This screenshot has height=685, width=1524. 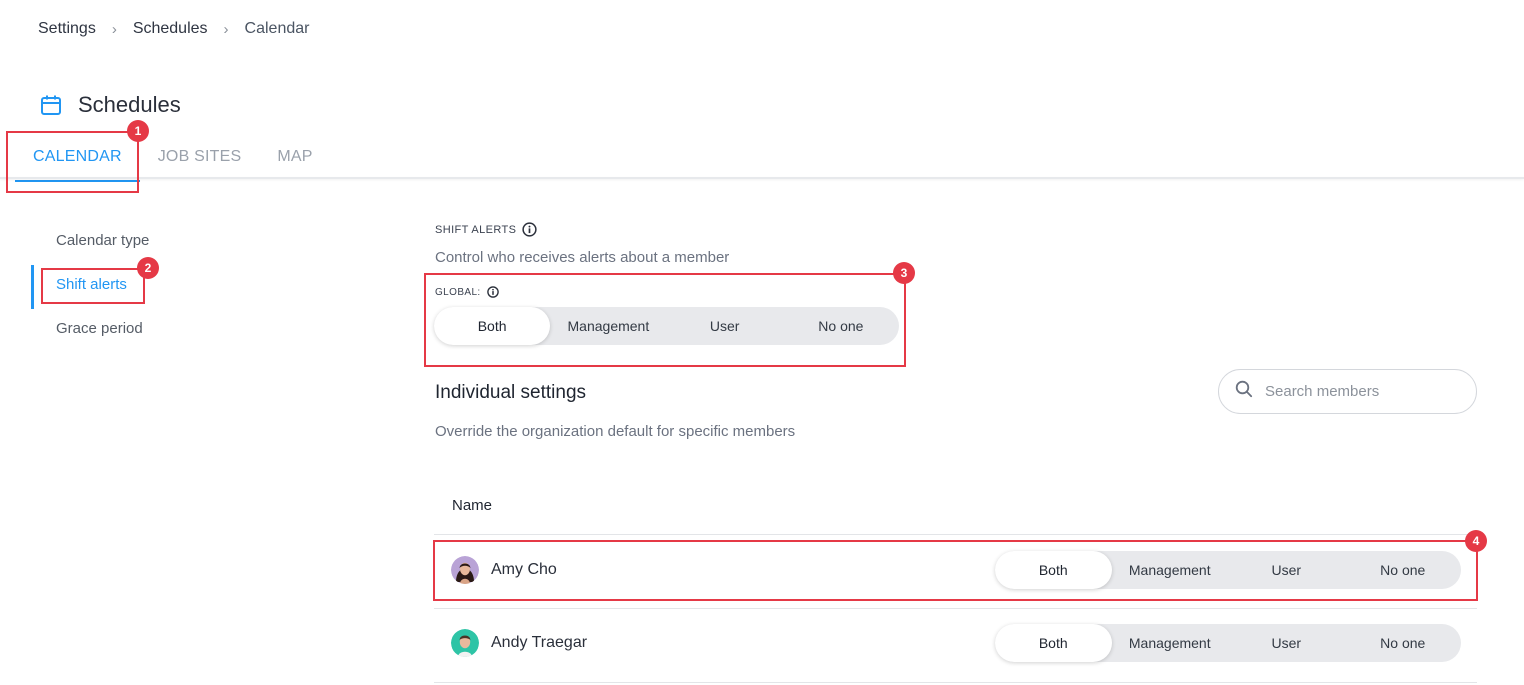 What do you see at coordinates (465, 643) in the screenshot?
I see `avatar` at bounding box center [465, 643].